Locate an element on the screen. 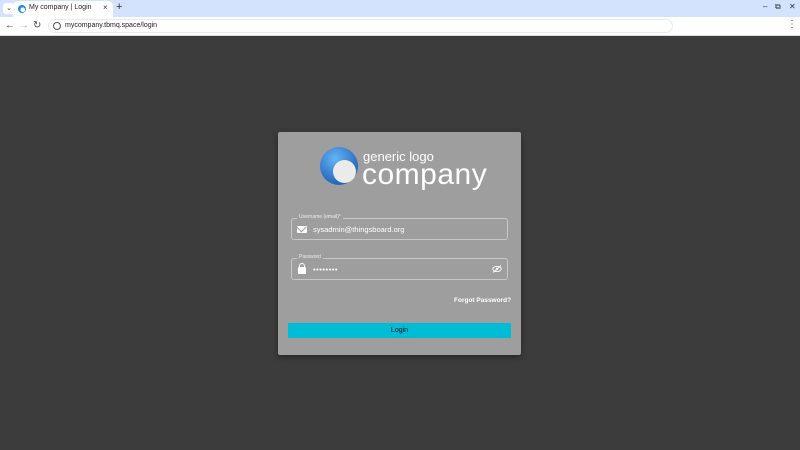 This screenshot has width=800, height=450. lock-icon is located at coordinates (302, 270).